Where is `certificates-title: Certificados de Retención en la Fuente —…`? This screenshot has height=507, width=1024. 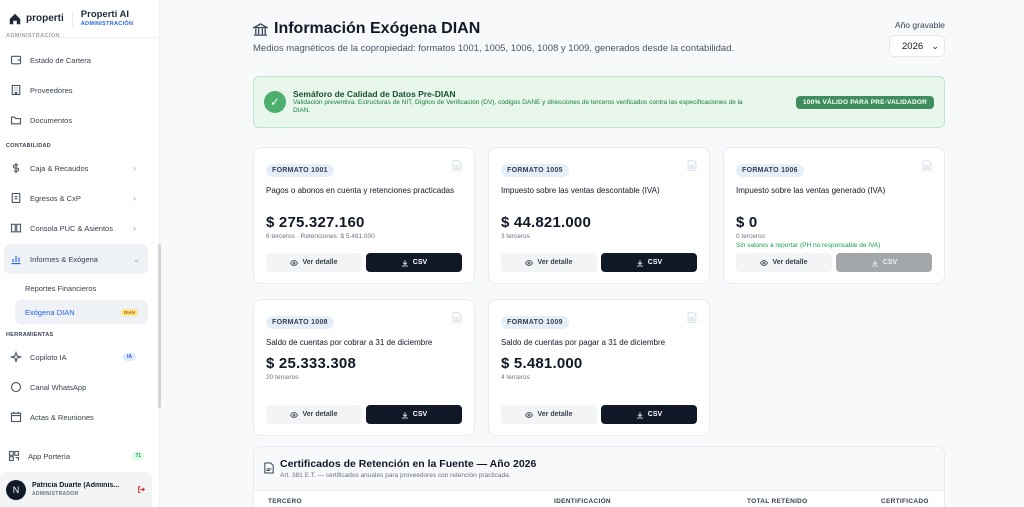 certificates-title: Certificados de Retención en la Fuente —… is located at coordinates (408, 464).